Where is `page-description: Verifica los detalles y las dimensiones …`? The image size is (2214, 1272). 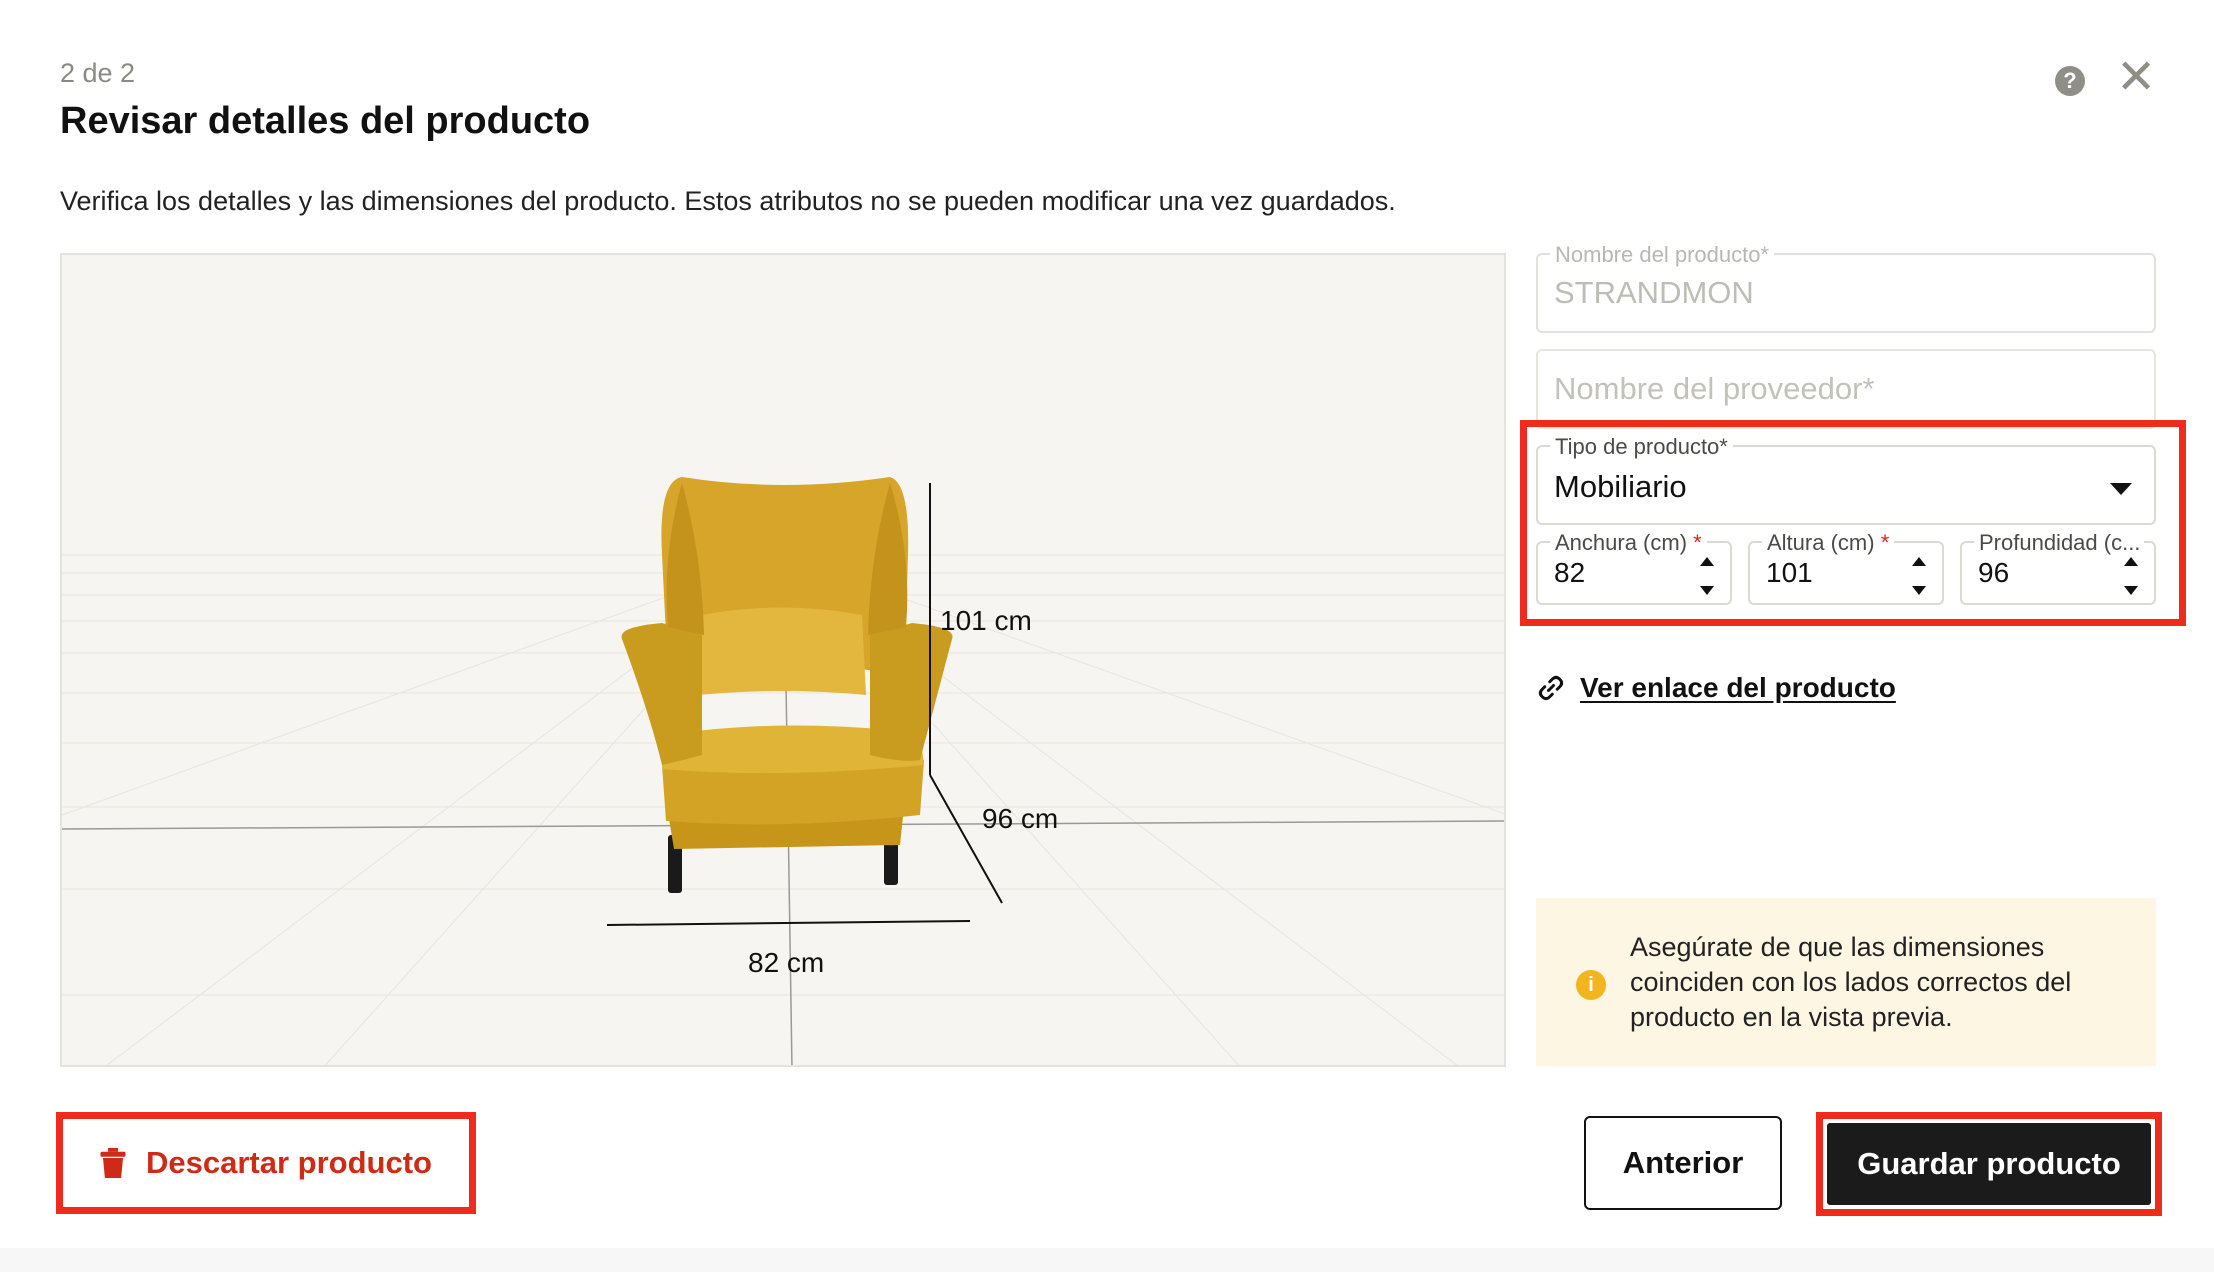 page-description: Verifica los detalles y las dimensiones … is located at coordinates (728, 201).